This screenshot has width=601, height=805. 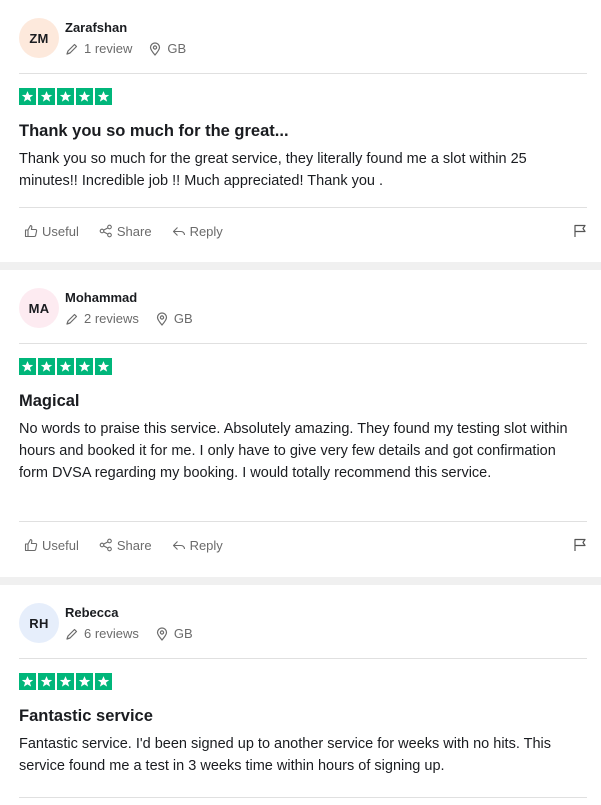 I want to click on avatar: ZM, so click(x=39, y=38).